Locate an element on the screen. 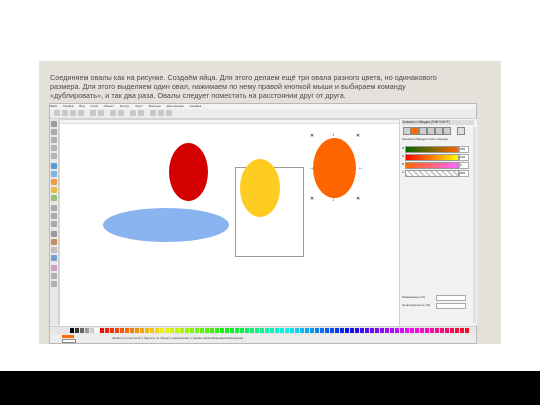 This screenshot has height=405, width=540. g-slider is located at coordinates (432, 157).